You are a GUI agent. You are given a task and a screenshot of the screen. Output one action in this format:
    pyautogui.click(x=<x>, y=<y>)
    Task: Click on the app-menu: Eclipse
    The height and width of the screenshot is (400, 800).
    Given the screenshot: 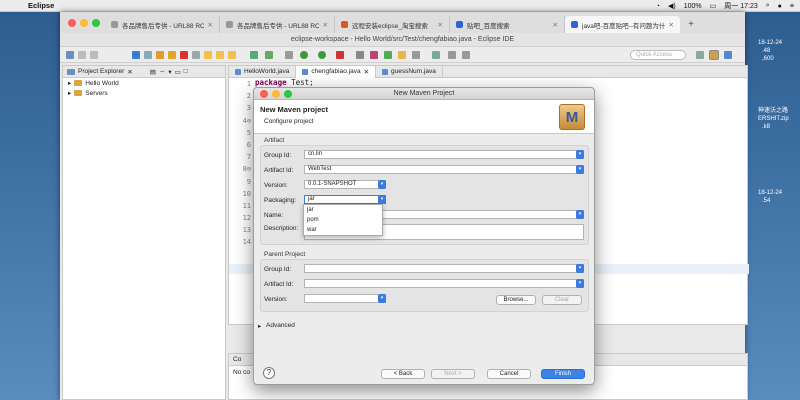 What is the action you would take?
    pyautogui.click(x=41, y=5)
    